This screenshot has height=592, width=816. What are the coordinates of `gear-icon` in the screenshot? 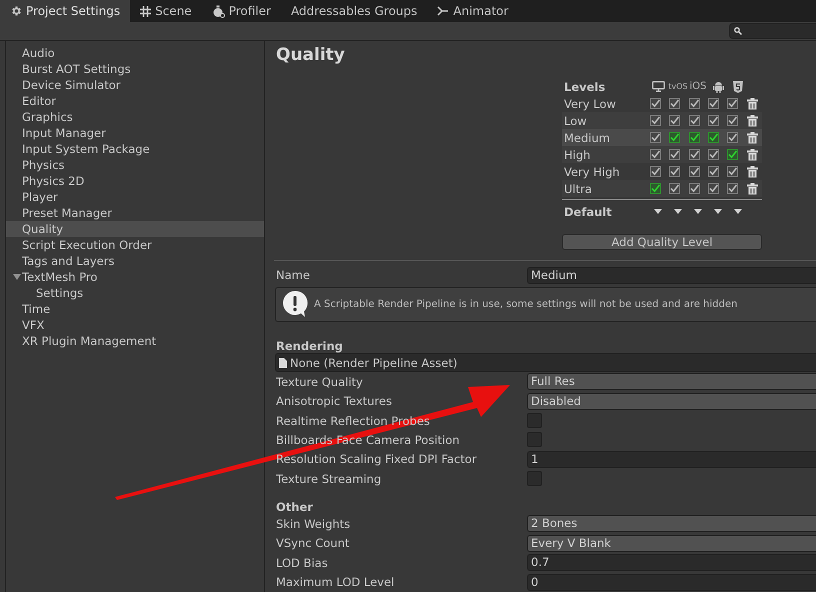 It's located at (16, 11).